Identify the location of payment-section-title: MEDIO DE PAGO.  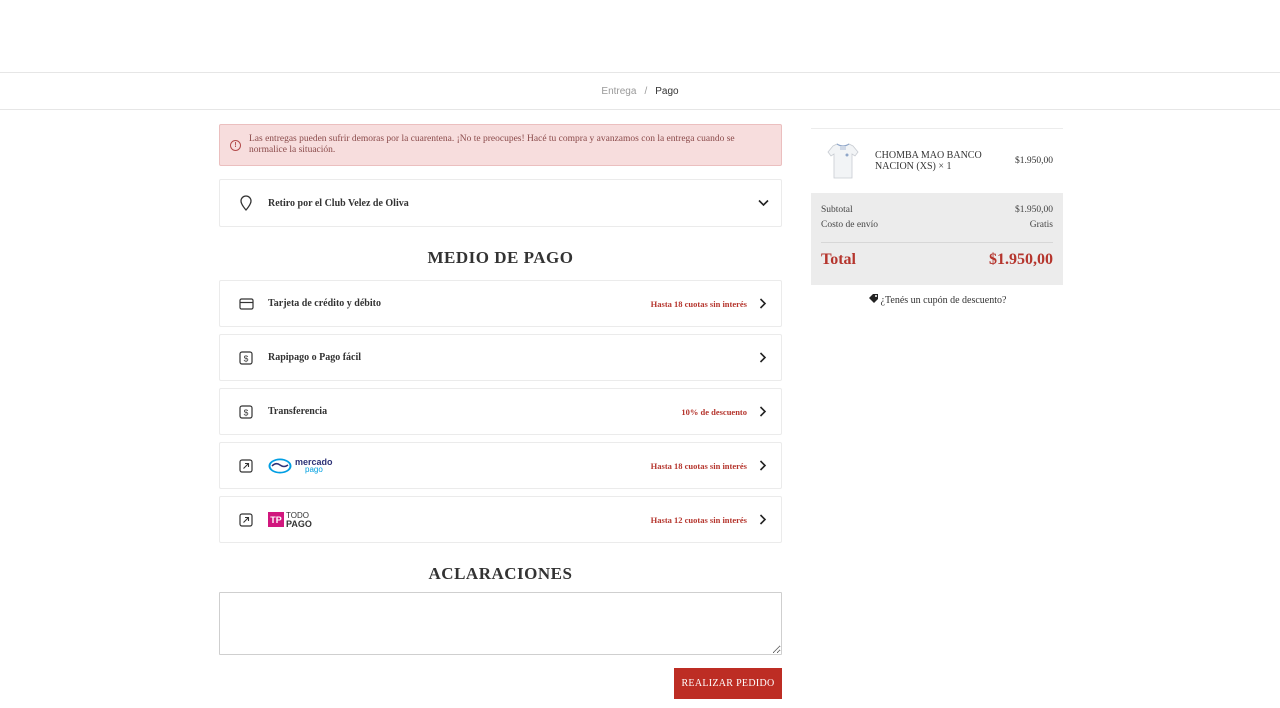
(500, 257).